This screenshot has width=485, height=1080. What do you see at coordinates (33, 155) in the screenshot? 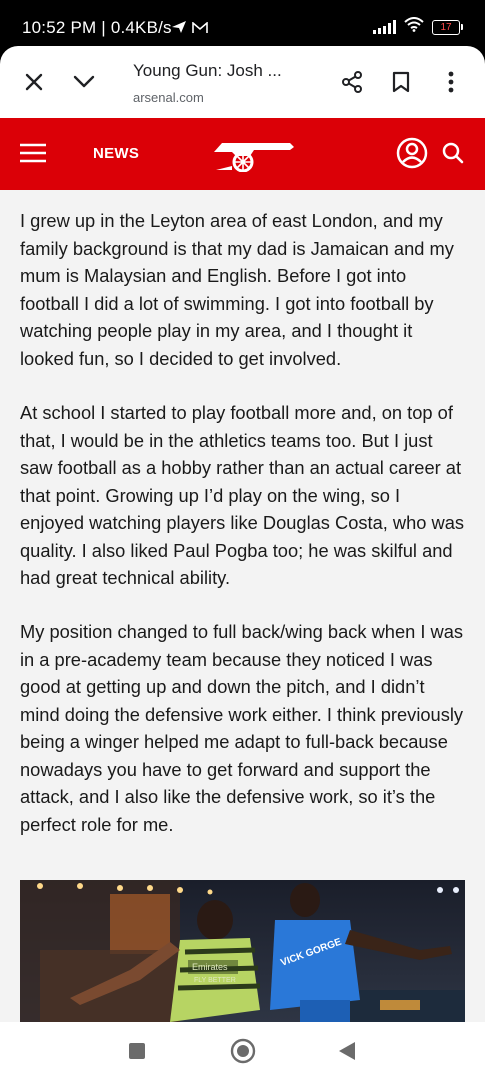
I see `hamburger-menu-icon` at bounding box center [33, 155].